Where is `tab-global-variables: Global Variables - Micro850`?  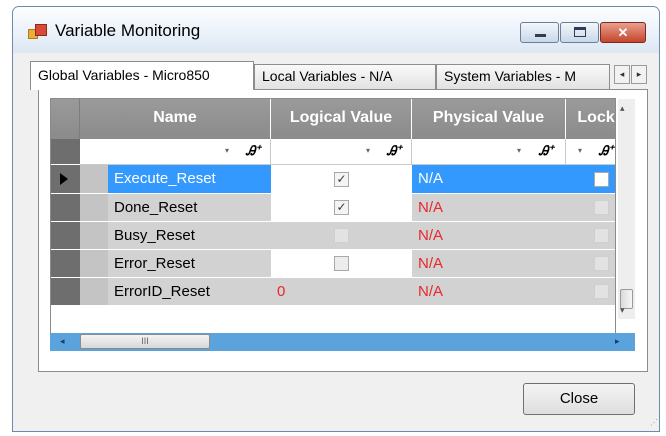
tab-global-variables: Global Variables - Micro850 is located at coordinates (142, 75).